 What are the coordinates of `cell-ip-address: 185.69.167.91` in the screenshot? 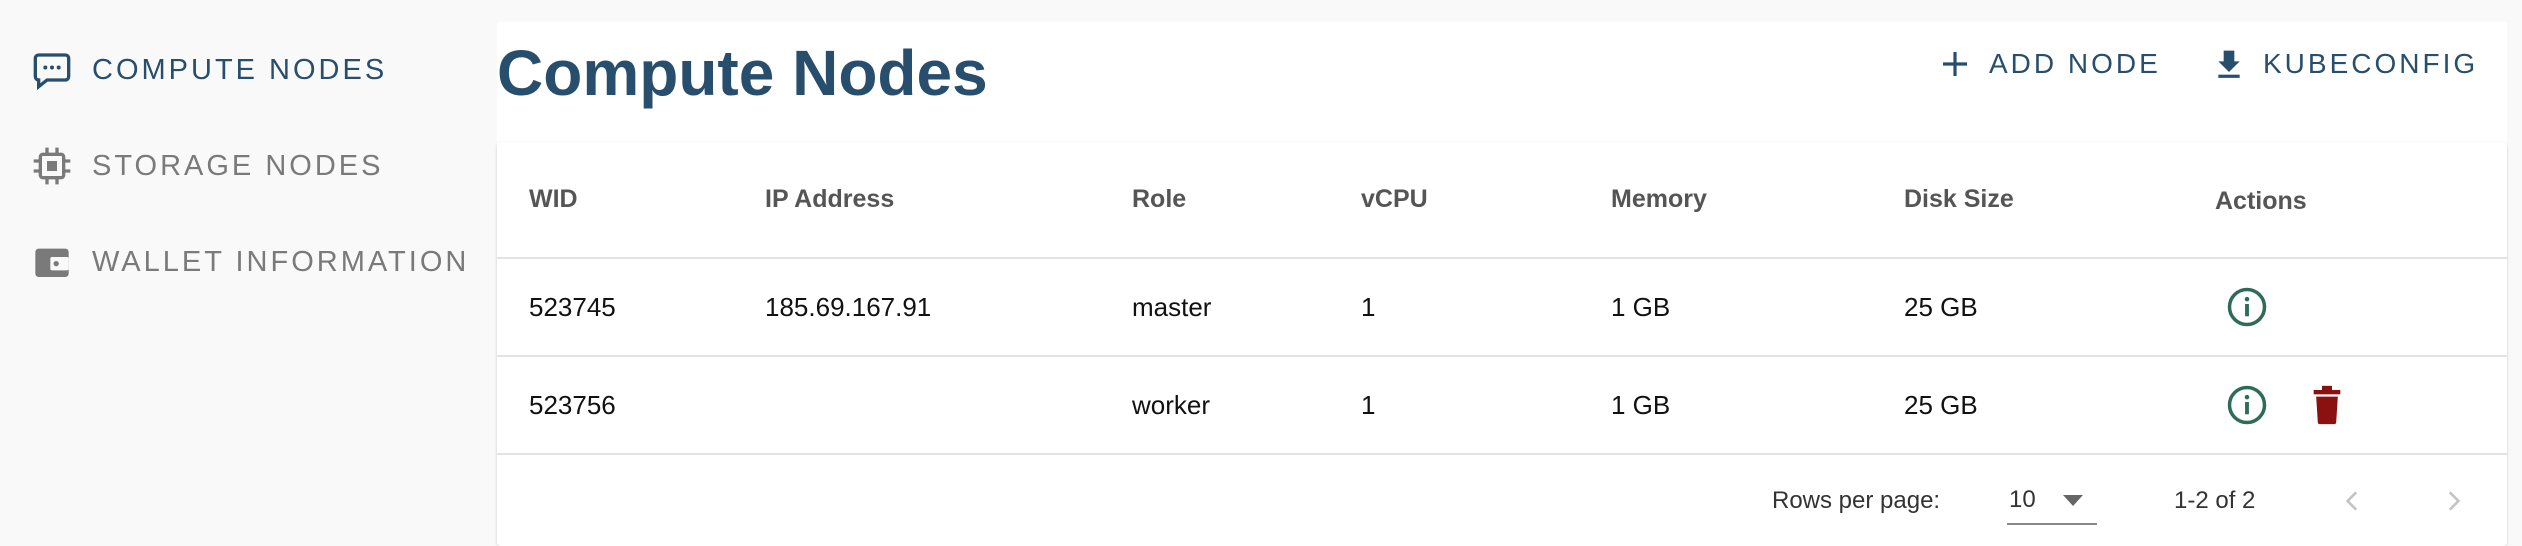 It's located at (848, 306).